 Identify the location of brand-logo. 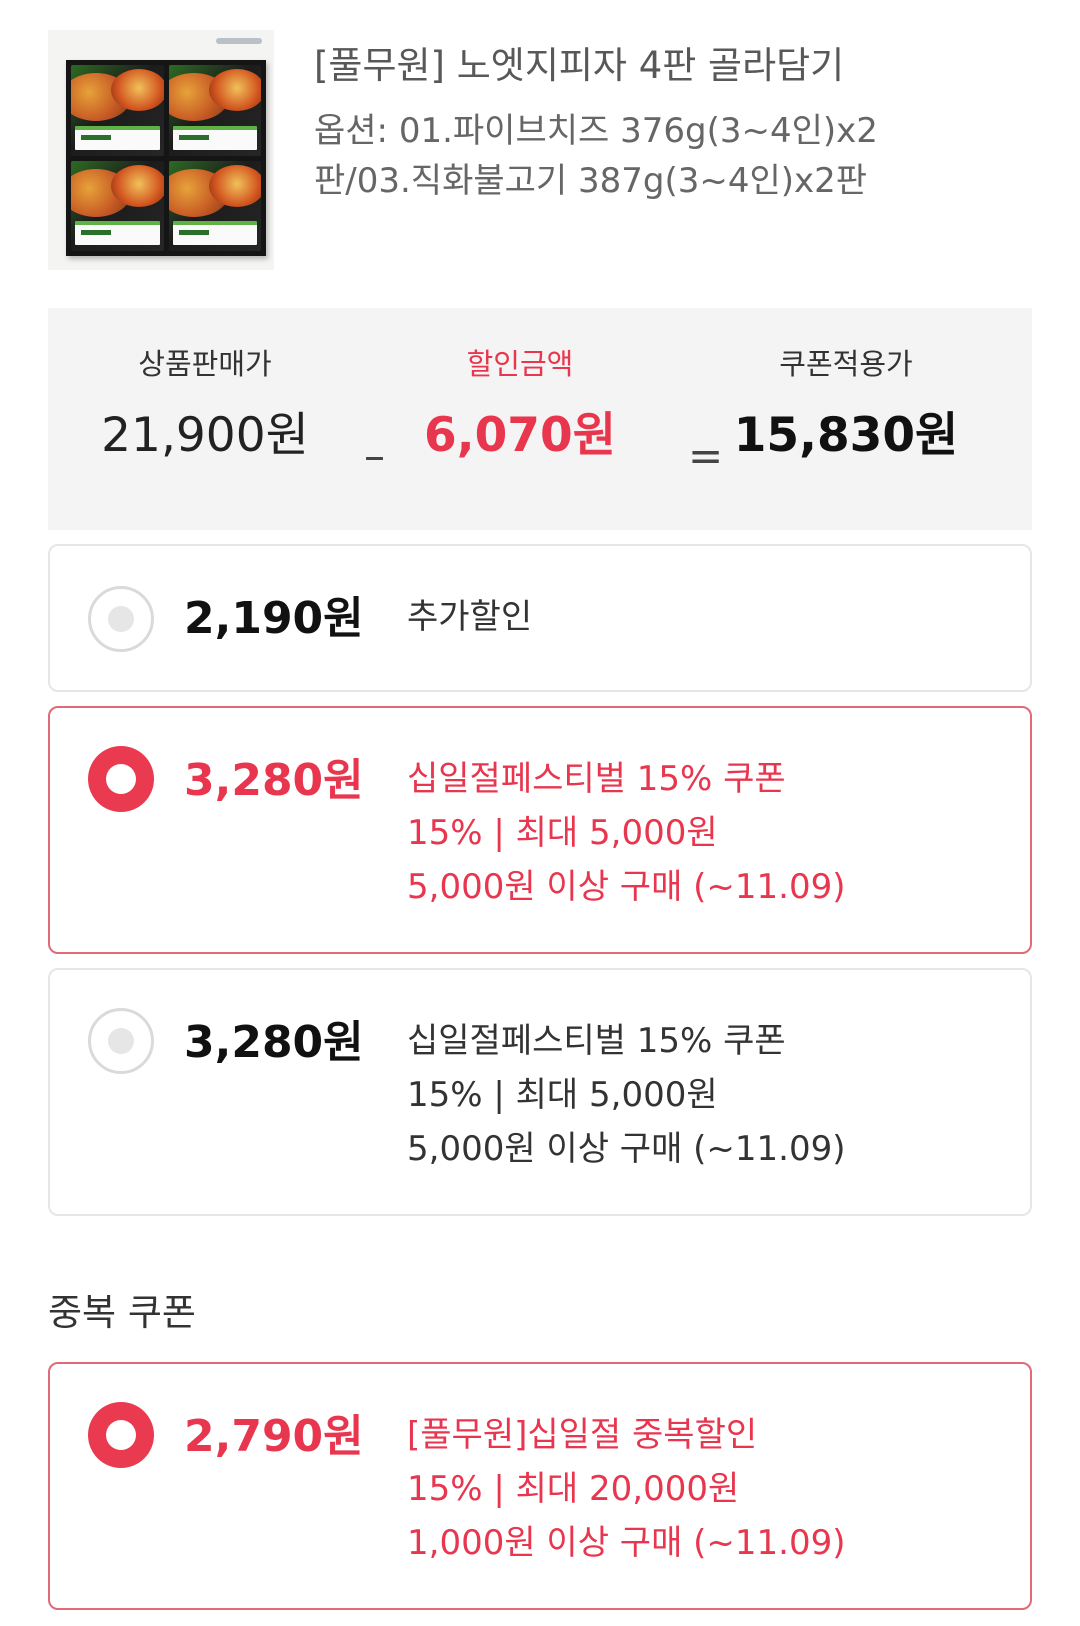
(239, 41).